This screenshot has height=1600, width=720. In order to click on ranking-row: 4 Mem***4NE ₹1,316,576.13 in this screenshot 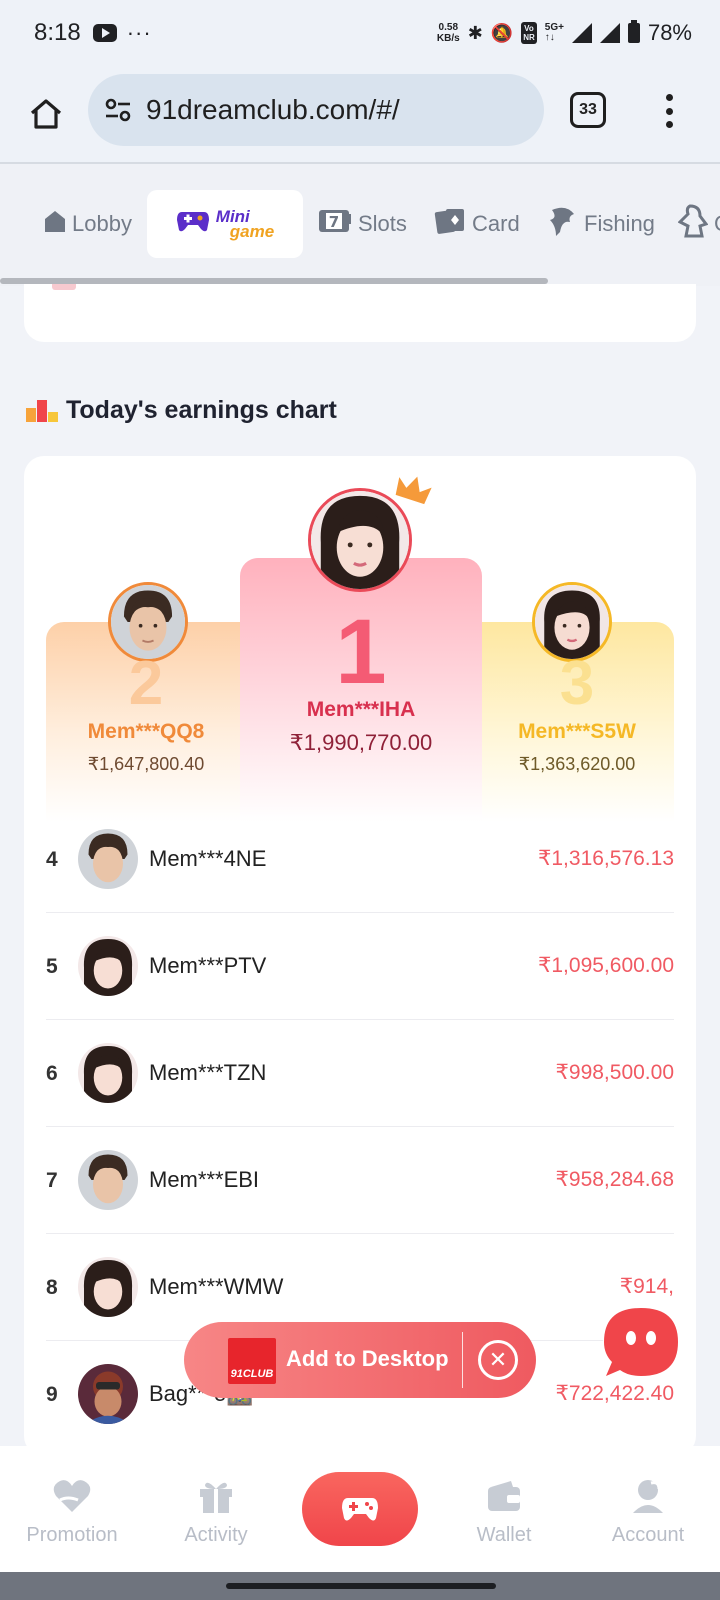, I will do `click(360, 859)`.